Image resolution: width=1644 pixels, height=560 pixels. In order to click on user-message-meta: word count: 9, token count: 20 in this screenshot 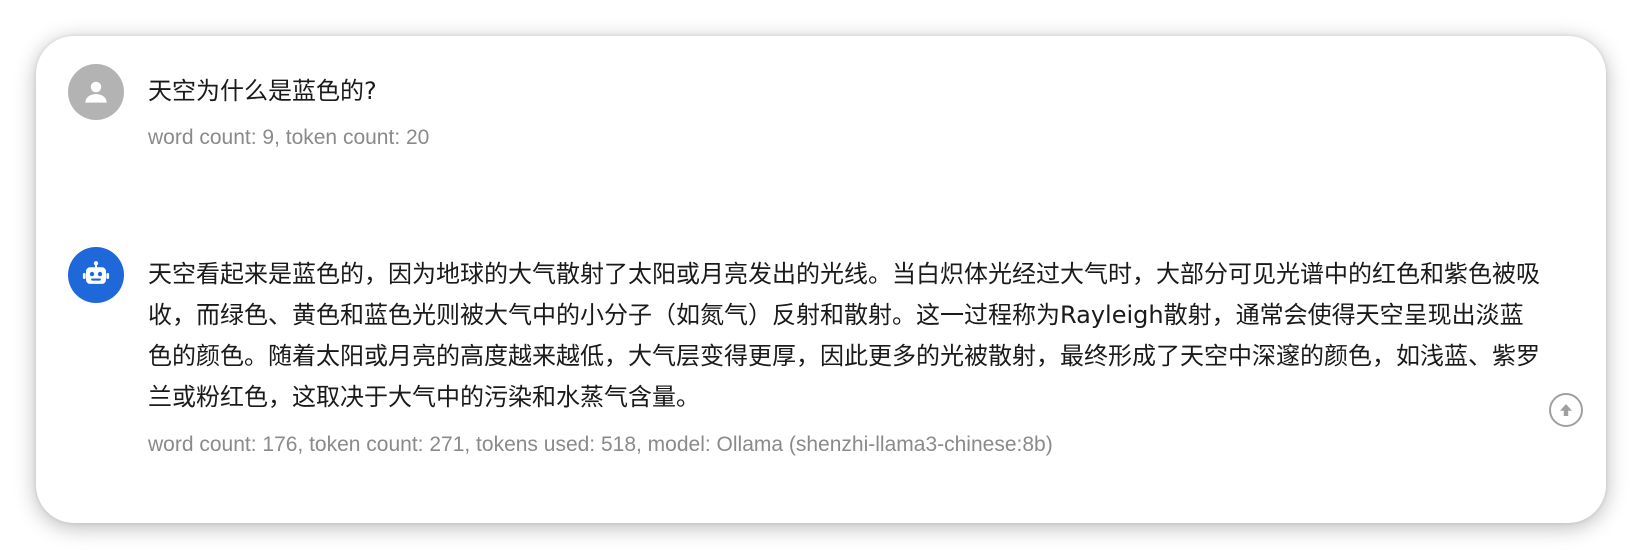, I will do `click(289, 137)`.